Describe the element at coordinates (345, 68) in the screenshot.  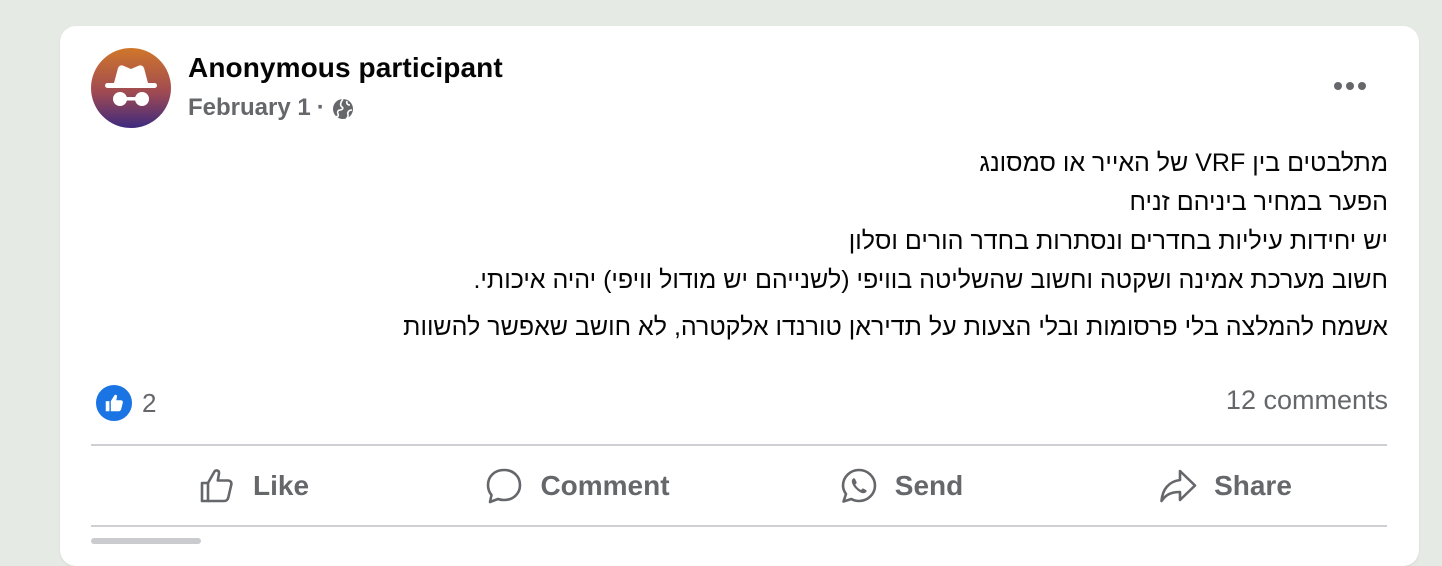
I see `author-name: Anonymous participant` at that location.